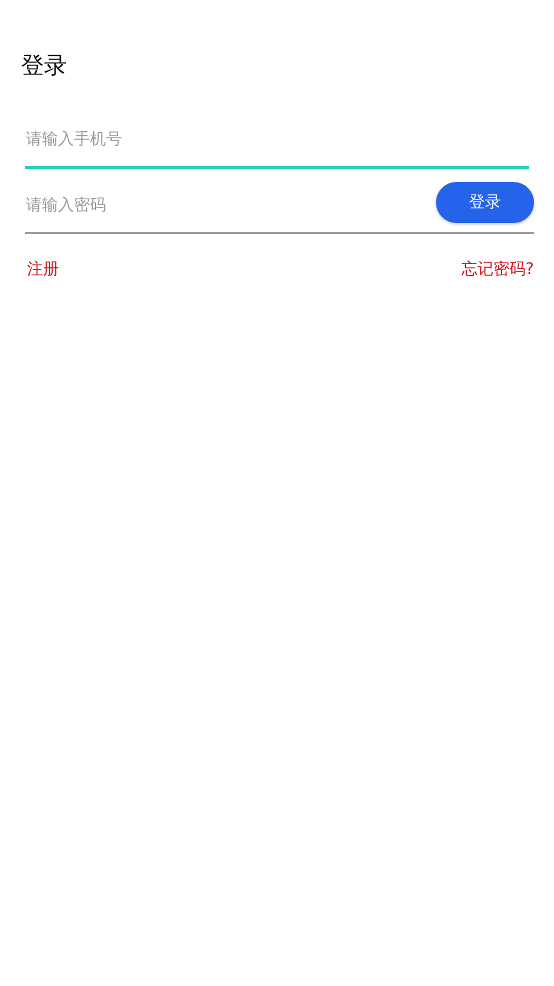 The width and height of the screenshot is (554, 986). Describe the element at coordinates (498, 269) in the screenshot. I see `forgot-password-link: 忘记密码?` at that location.